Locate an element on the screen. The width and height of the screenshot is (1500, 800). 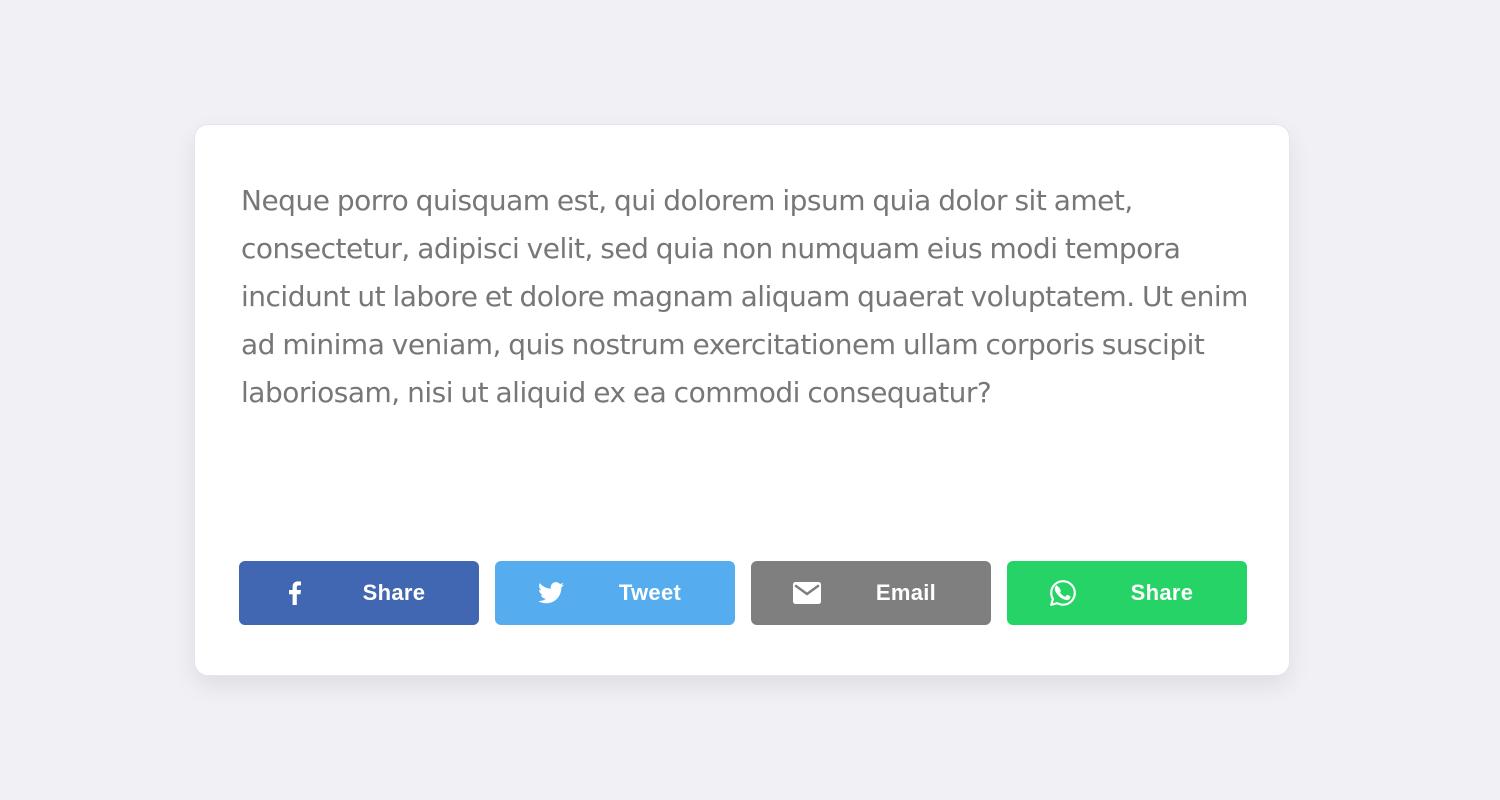
twitter-tweet-button: Tweet is located at coordinates (615, 593).